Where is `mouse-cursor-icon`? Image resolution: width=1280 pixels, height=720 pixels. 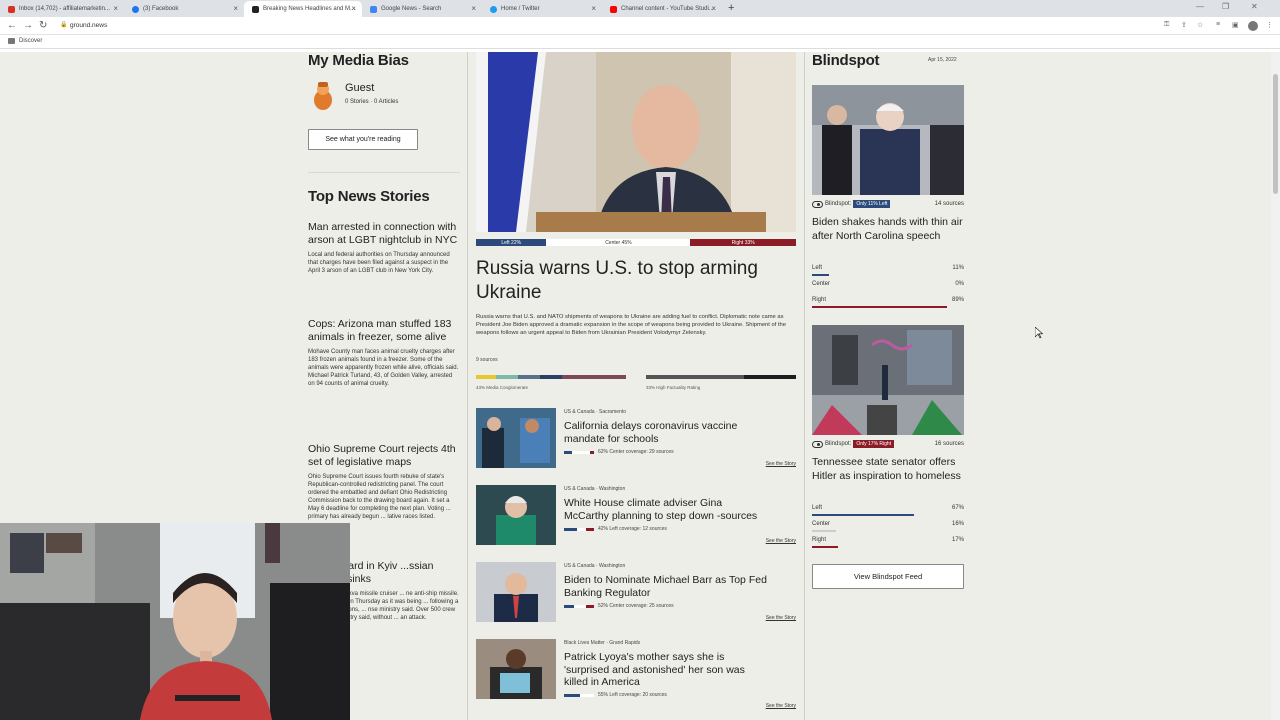
mouse-cursor-icon is located at coordinates (1039, 333).